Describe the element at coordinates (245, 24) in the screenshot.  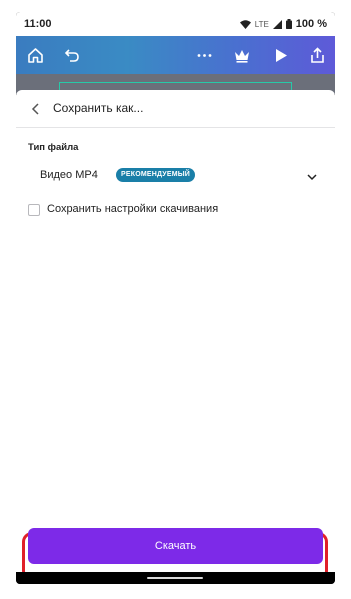
I see `wifi-icon` at that location.